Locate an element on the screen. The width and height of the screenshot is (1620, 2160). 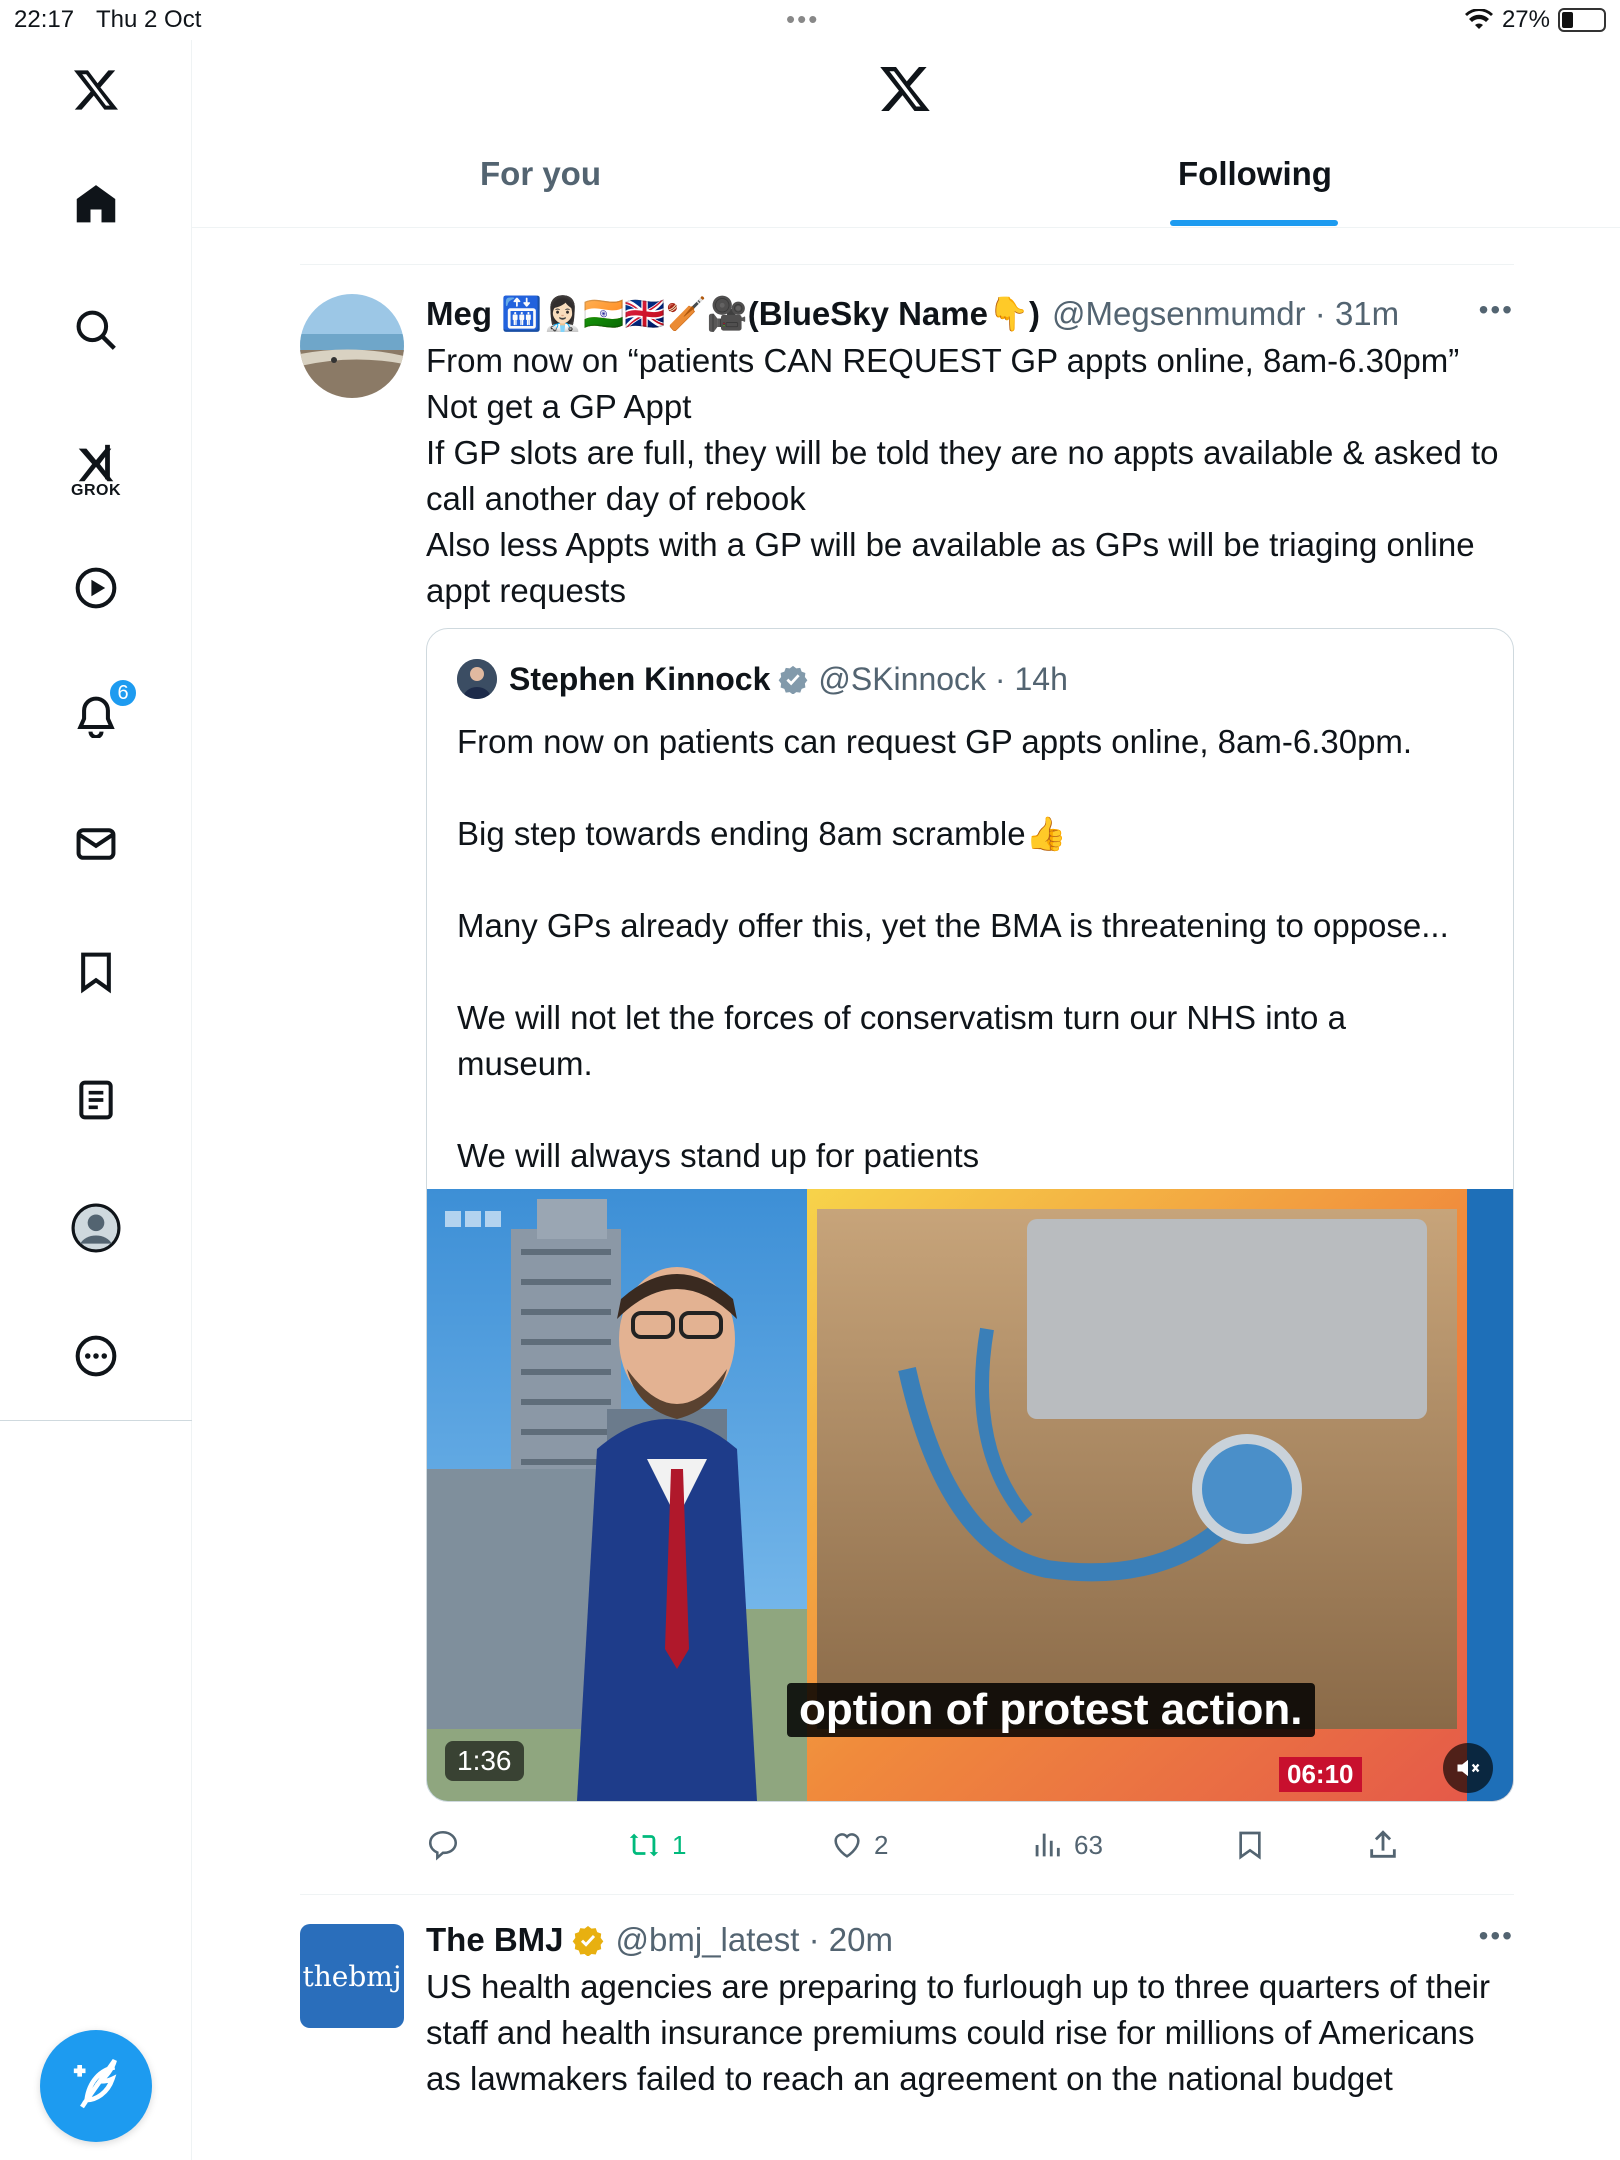
views-button: 63 is located at coordinates (1066, 1845).